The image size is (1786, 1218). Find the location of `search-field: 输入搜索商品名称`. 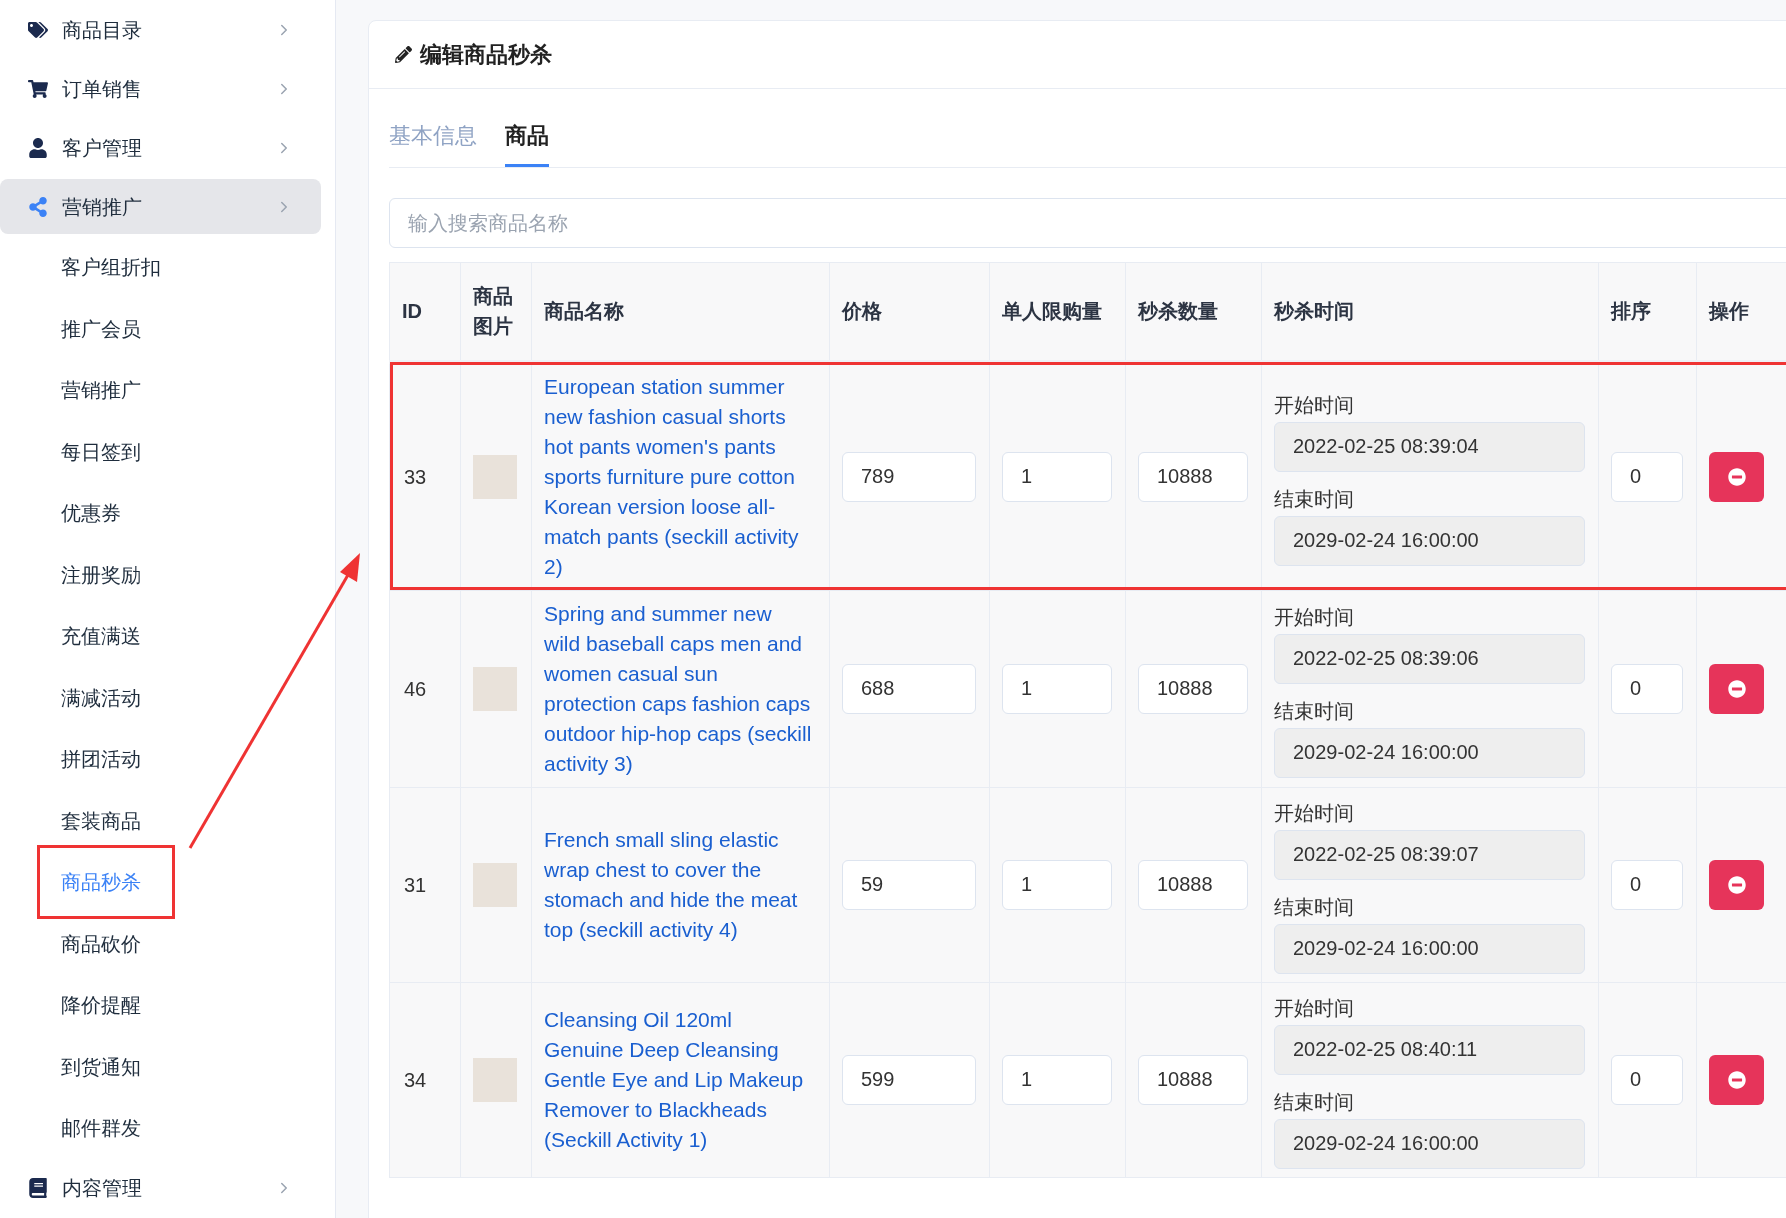

search-field: 输入搜索商品名称 is located at coordinates (1087, 223).